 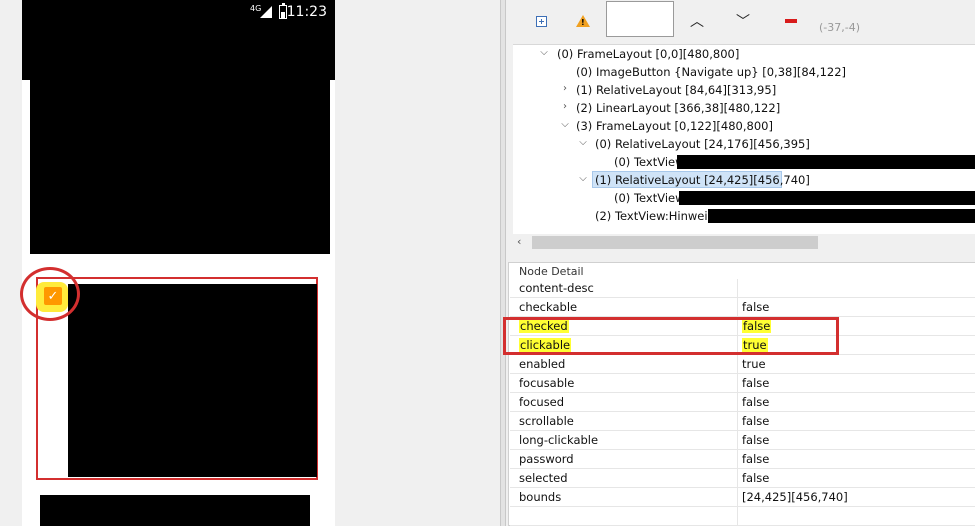 What do you see at coordinates (548, 307) in the screenshot?
I see `property-key: checkable` at bounding box center [548, 307].